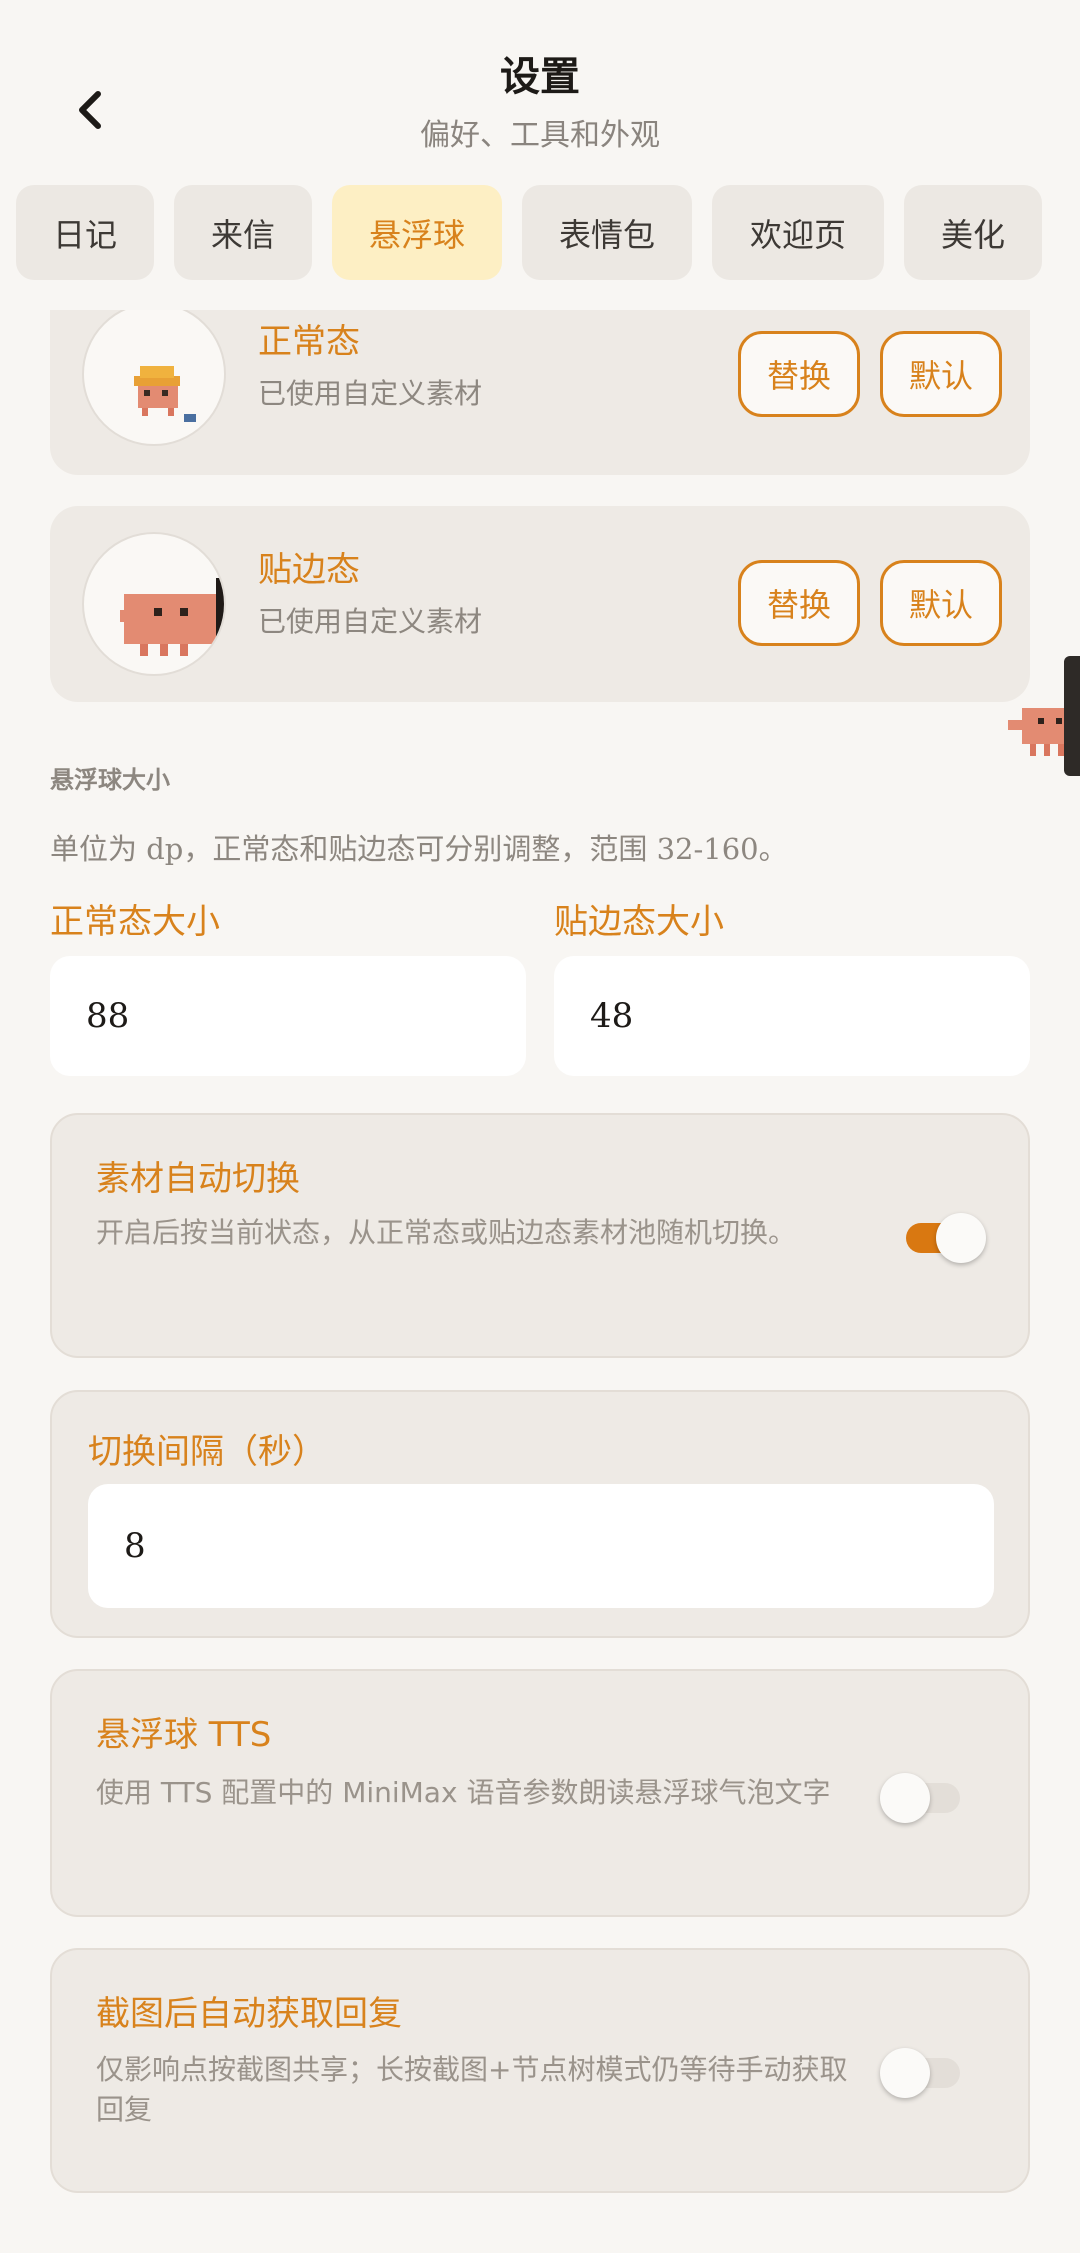  I want to click on tab-diary: 日记, so click(85, 232).